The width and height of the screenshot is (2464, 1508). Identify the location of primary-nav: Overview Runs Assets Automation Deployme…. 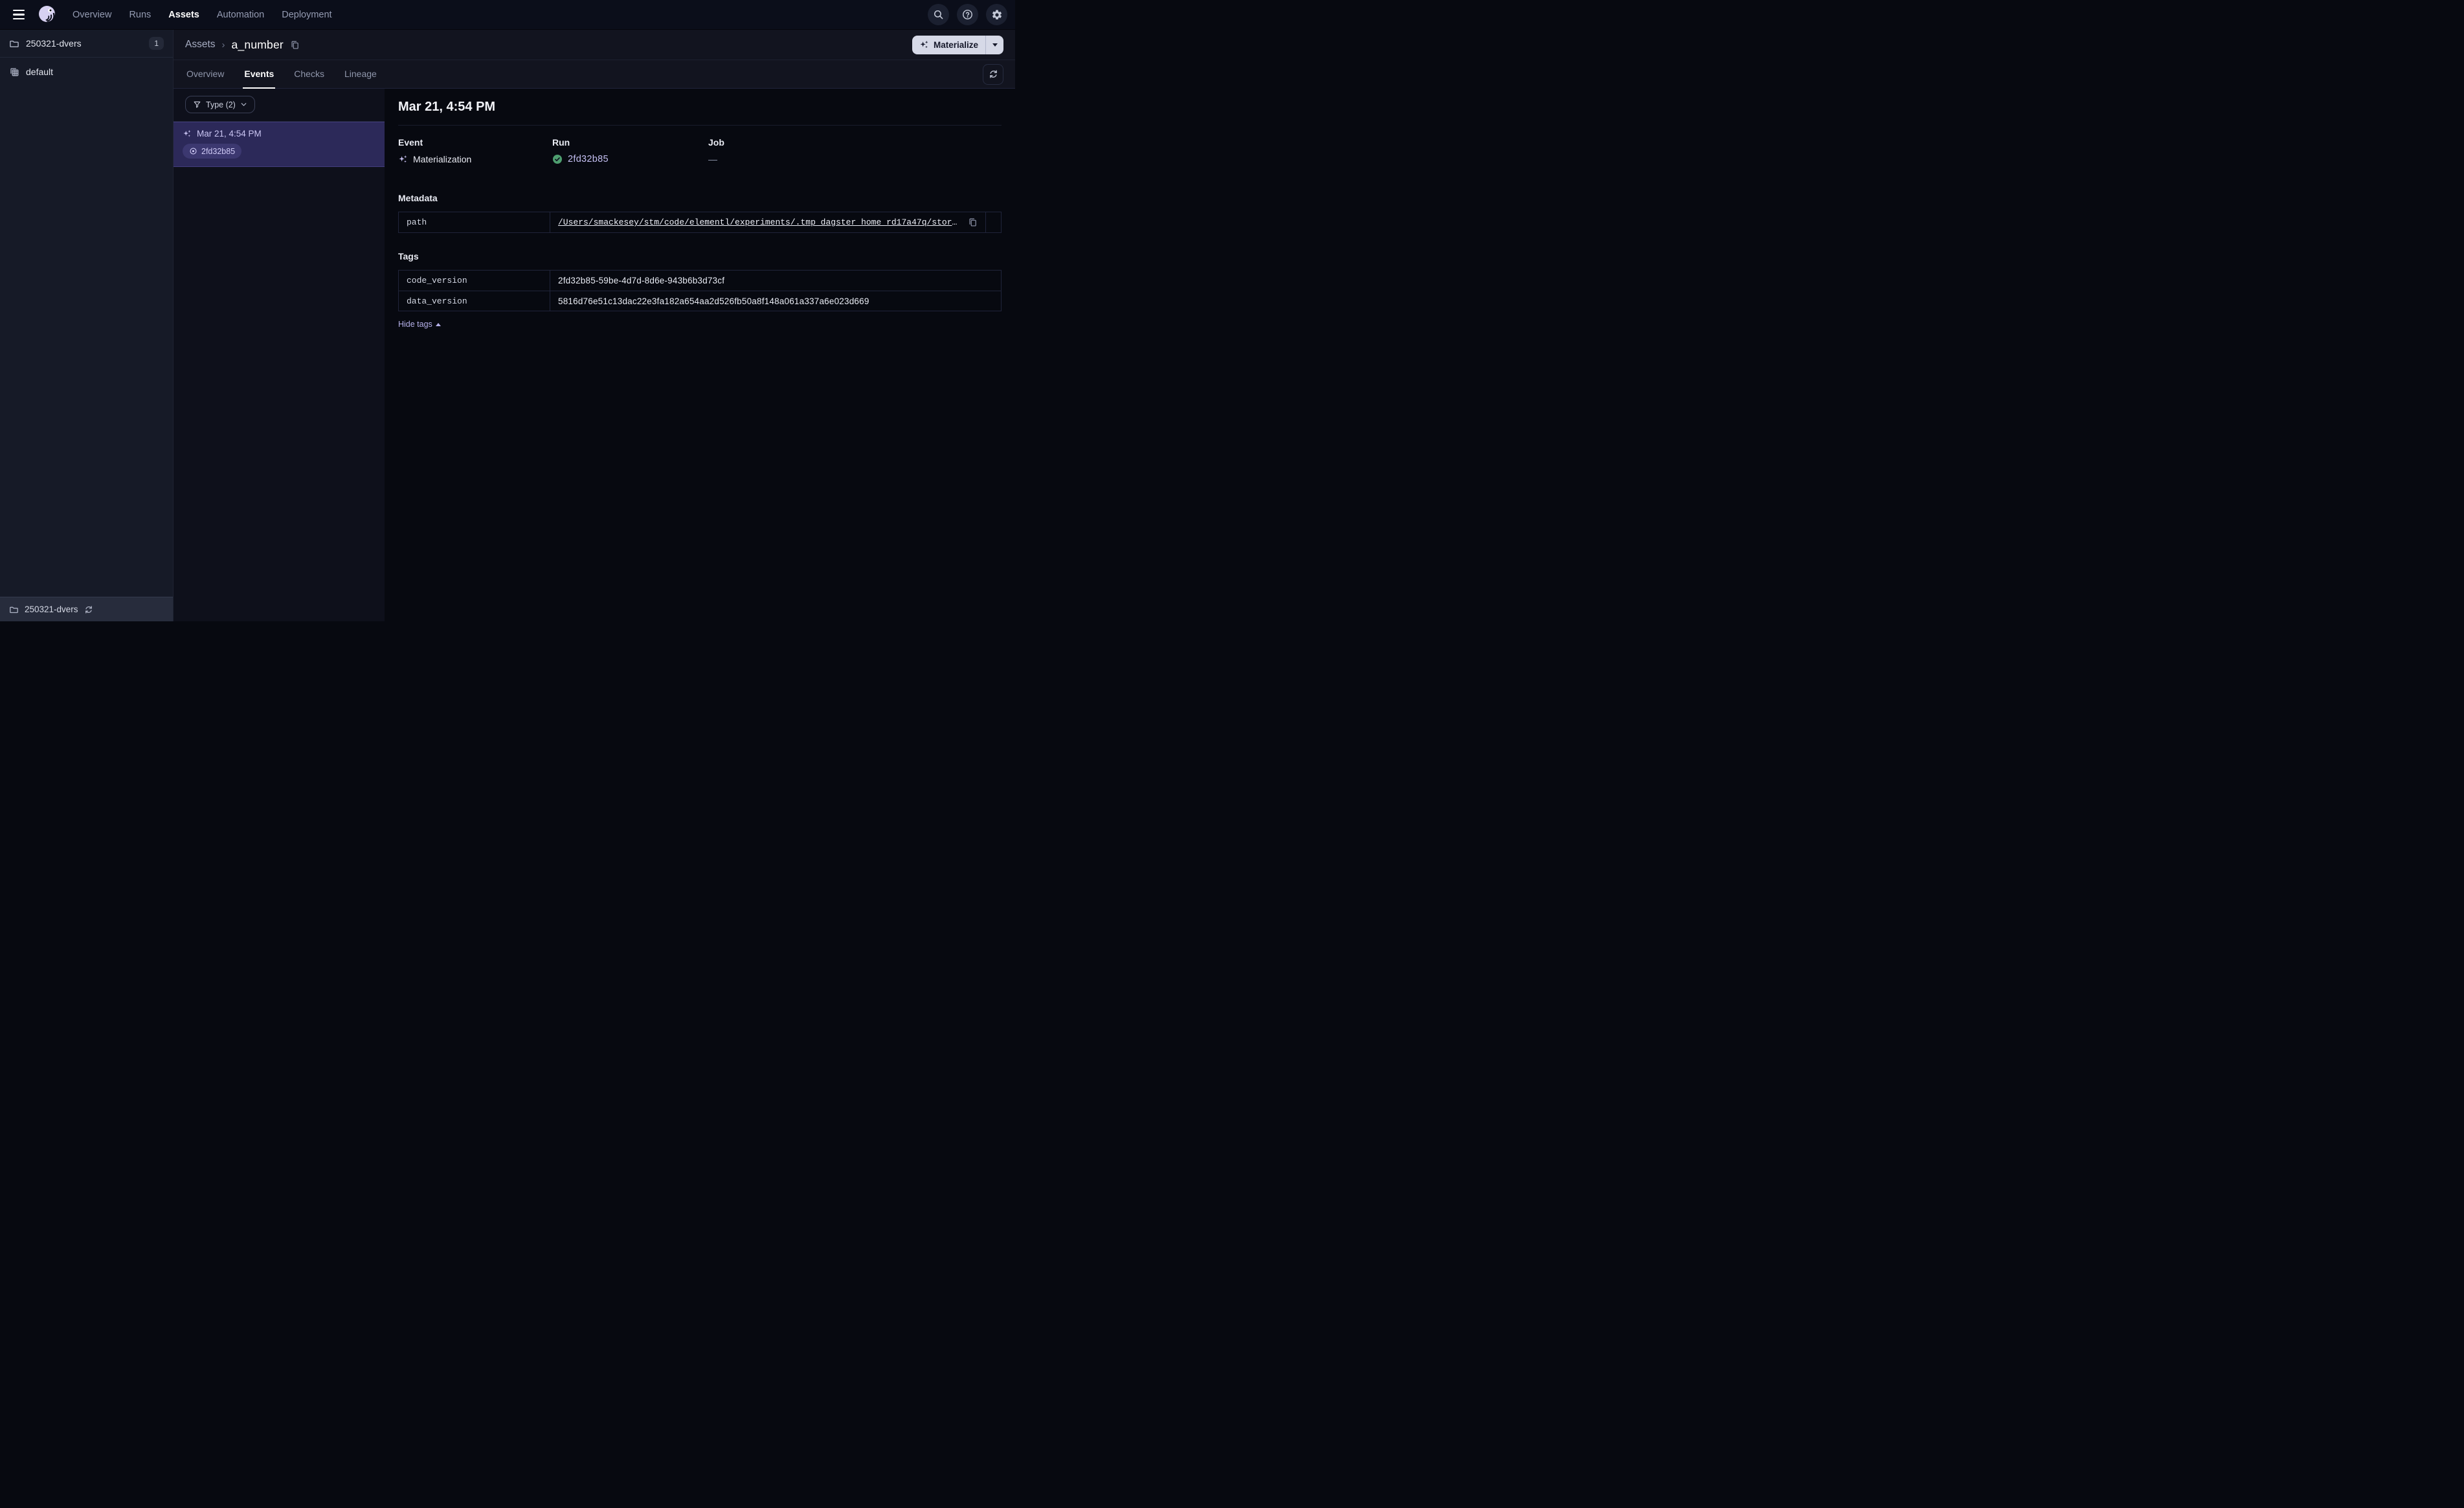
(203, 15).